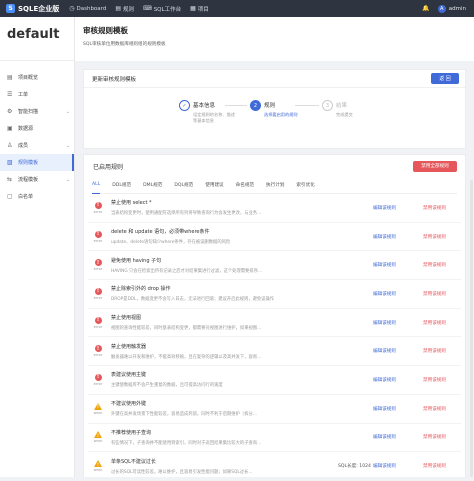 This screenshot has height=481, width=474. I want to click on tab-ddl: DDL规范, so click(121, 185).